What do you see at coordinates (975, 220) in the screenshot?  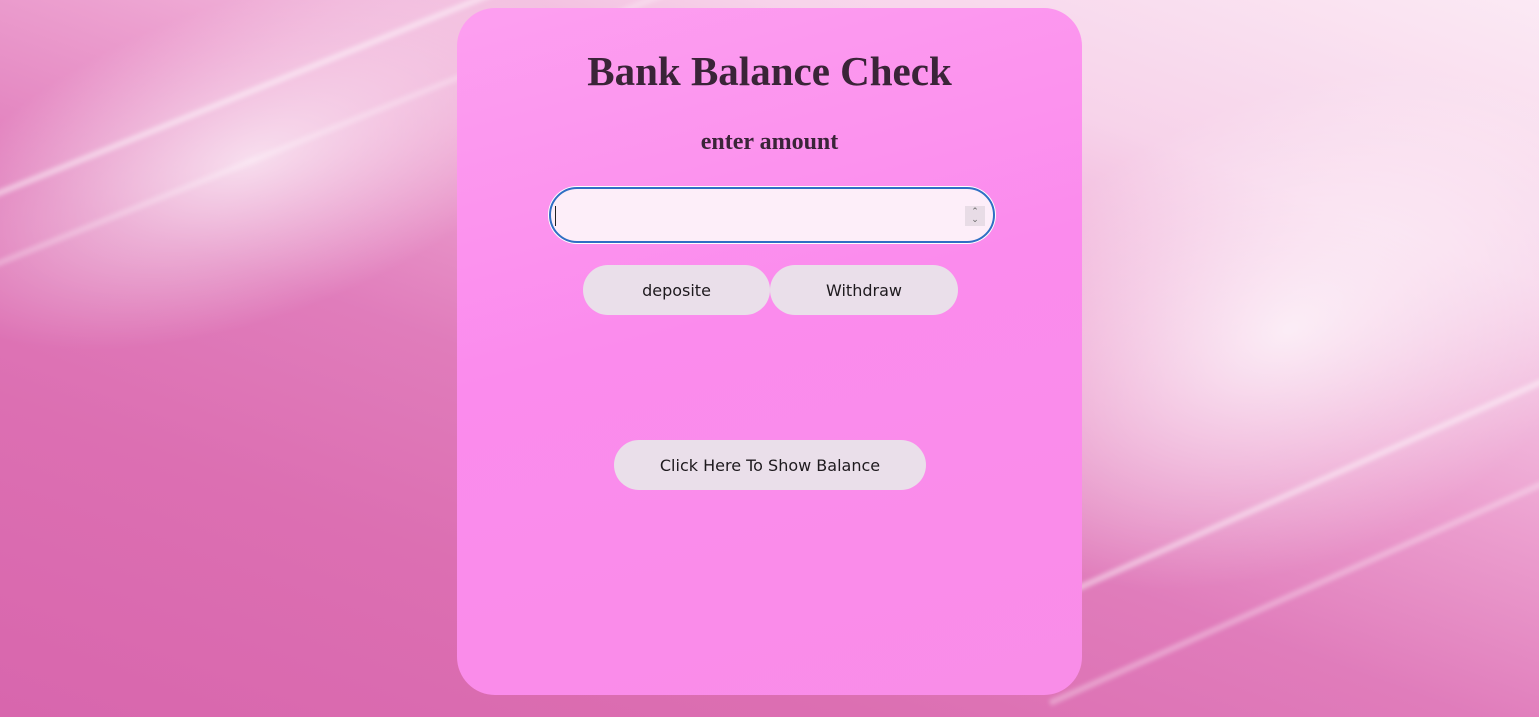 I see `chevron-down-icon: ⌄` at bounding box center [975, 220].